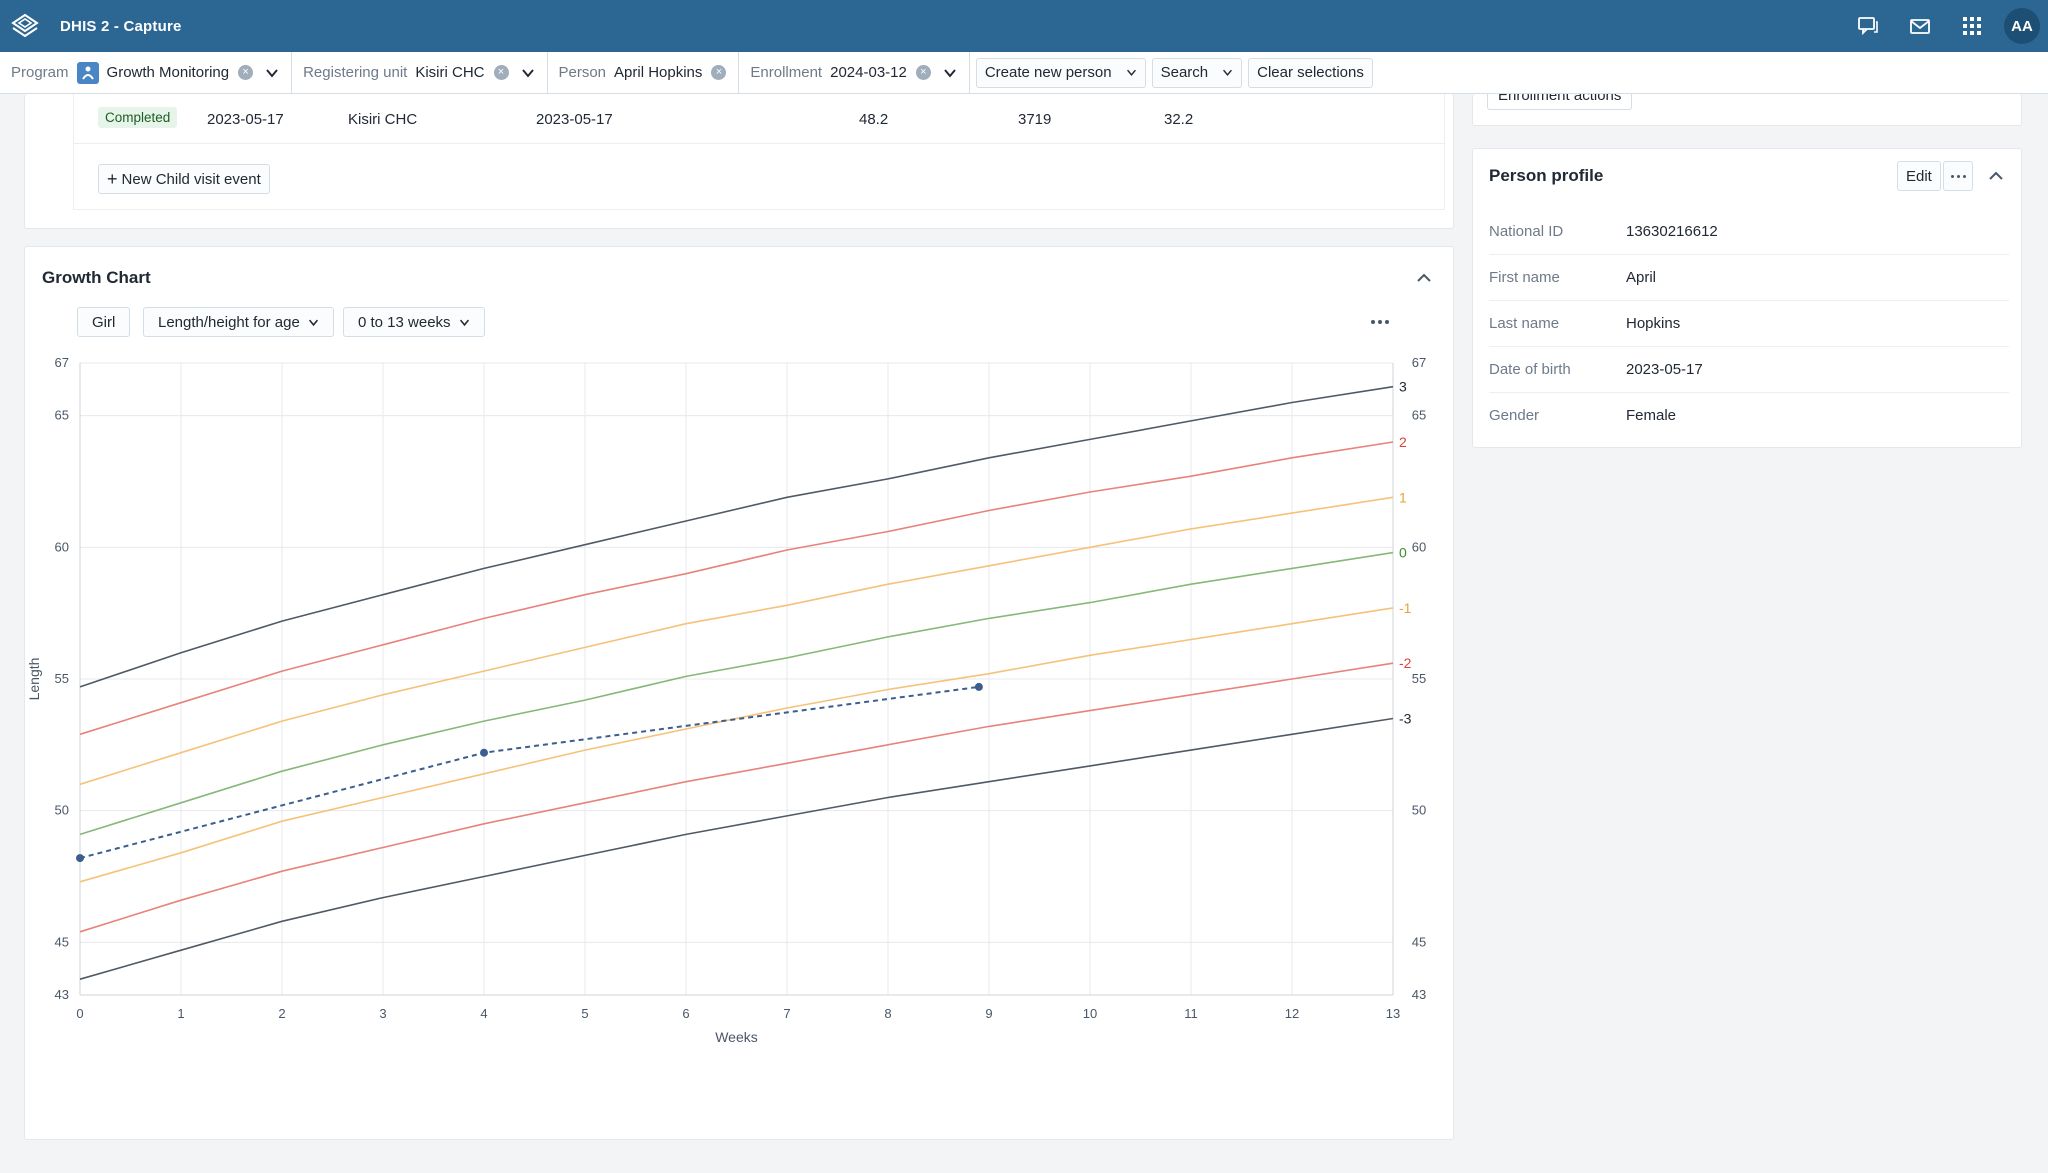 This screenshot has width=2048, height=1173. I want to click on field-label: National ID, so click(1526, 231).